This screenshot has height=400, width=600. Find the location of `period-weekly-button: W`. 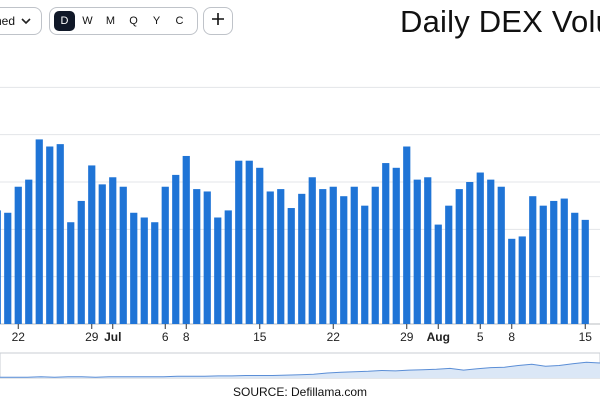

period-weekly-button: W is located at coordinates (87, 21).